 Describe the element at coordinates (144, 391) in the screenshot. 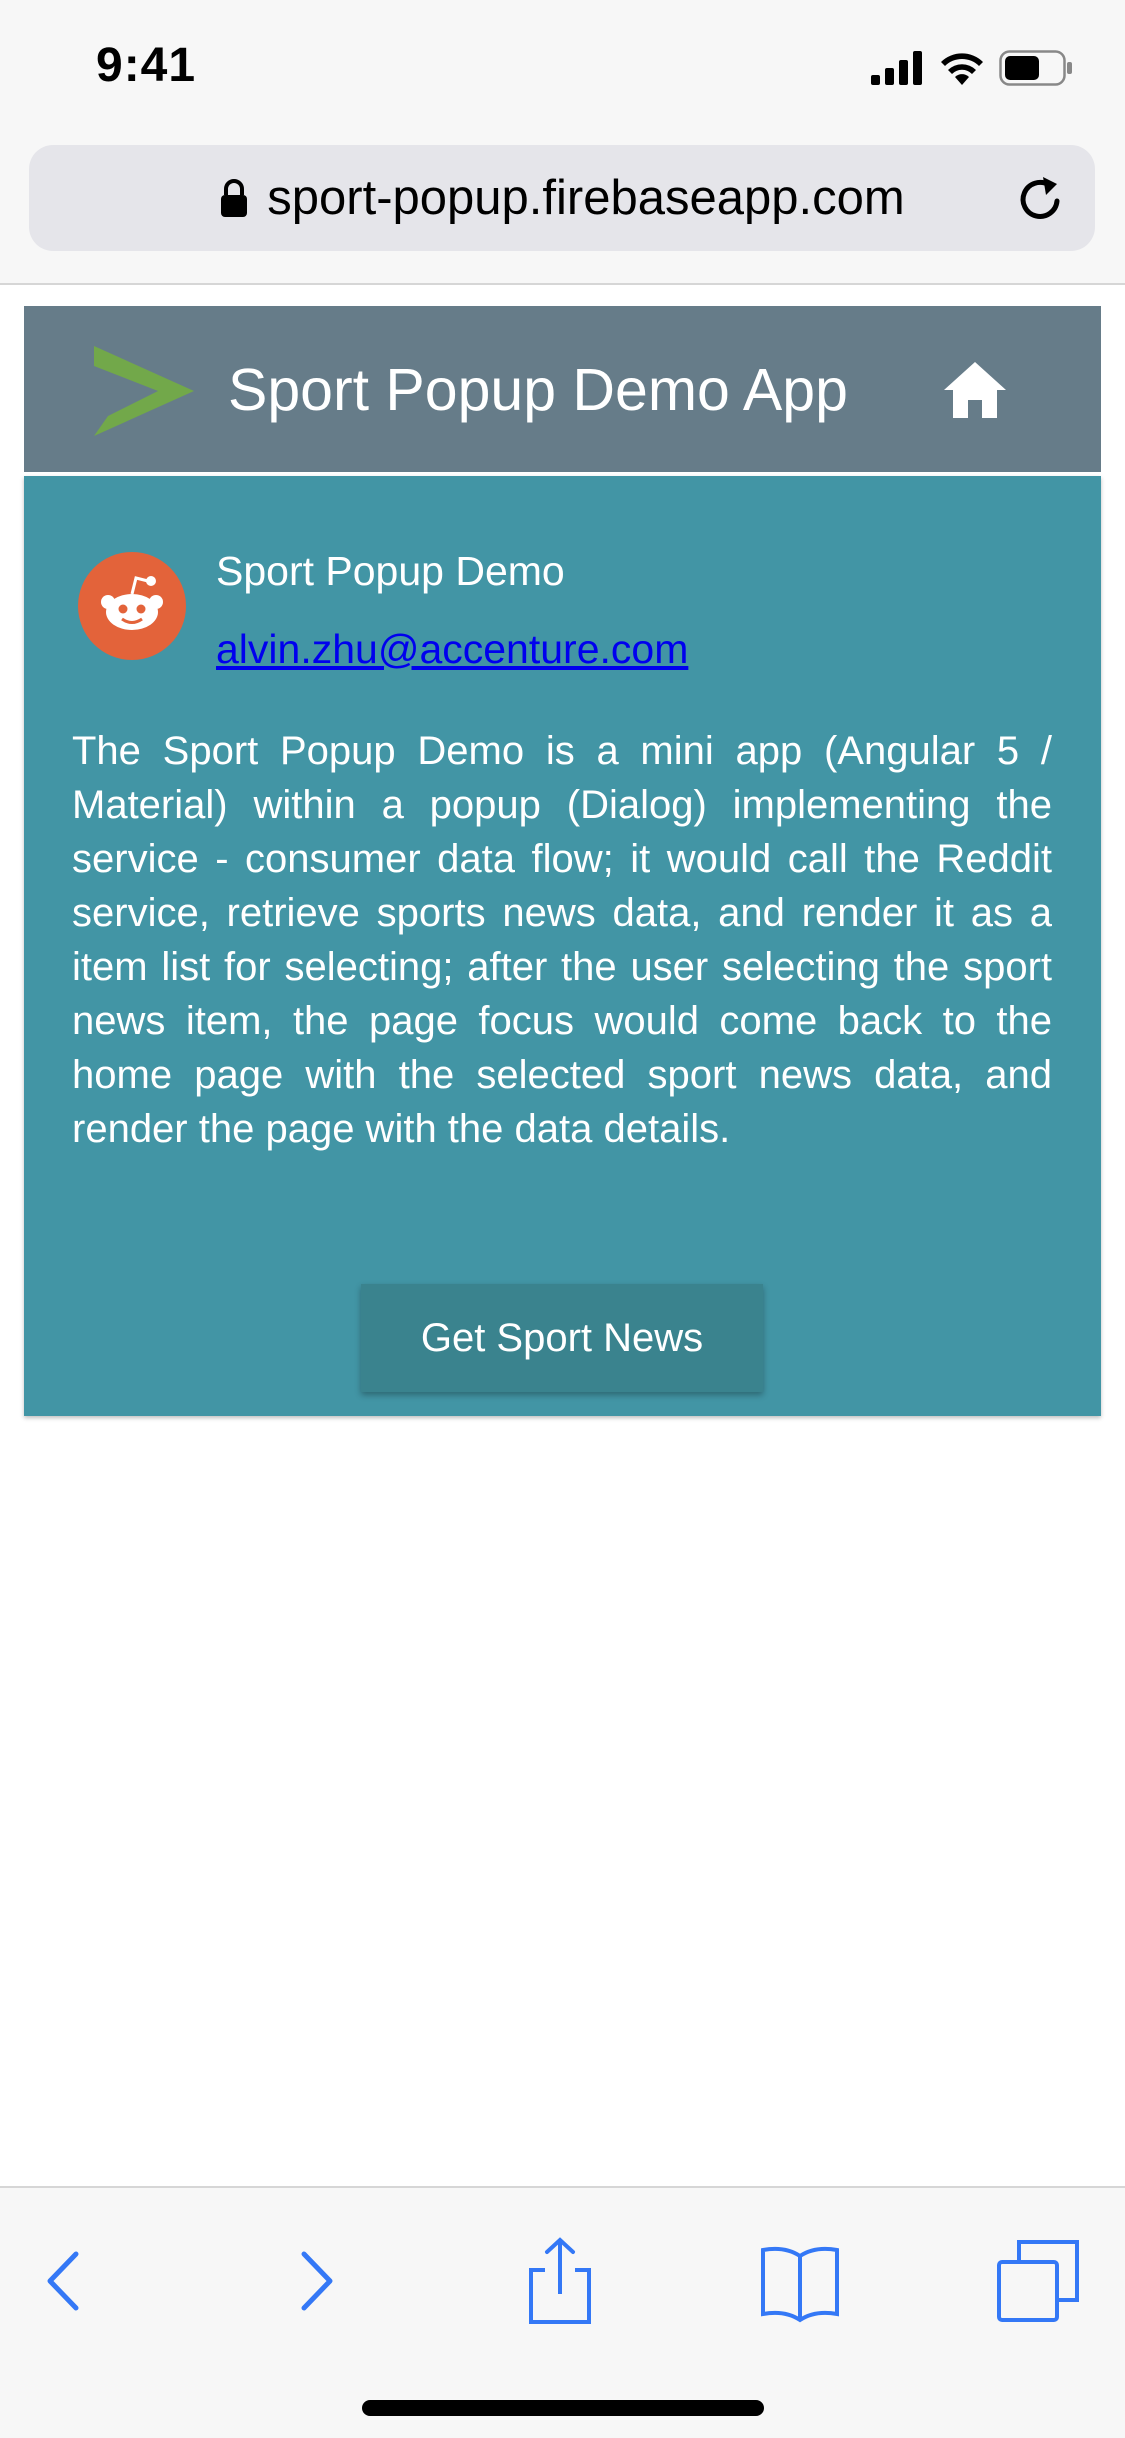

I see `logo-chevron-icon` at that location.